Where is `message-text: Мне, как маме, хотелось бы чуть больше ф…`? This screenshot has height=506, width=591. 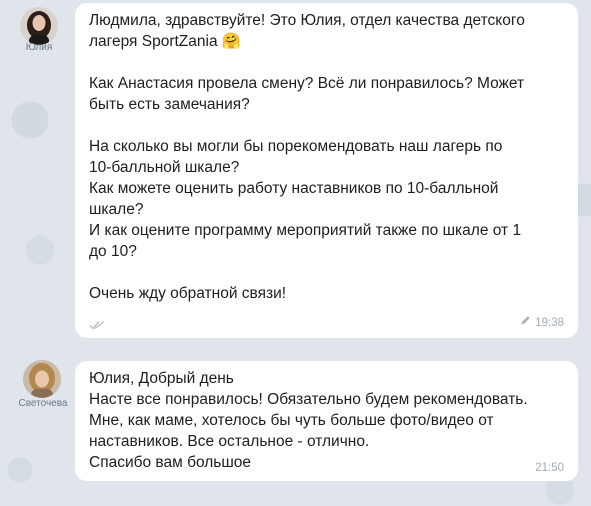 message-text: Мне, как маме, хотелось бы чуть больше ф… is located at coordinates (291, 420).